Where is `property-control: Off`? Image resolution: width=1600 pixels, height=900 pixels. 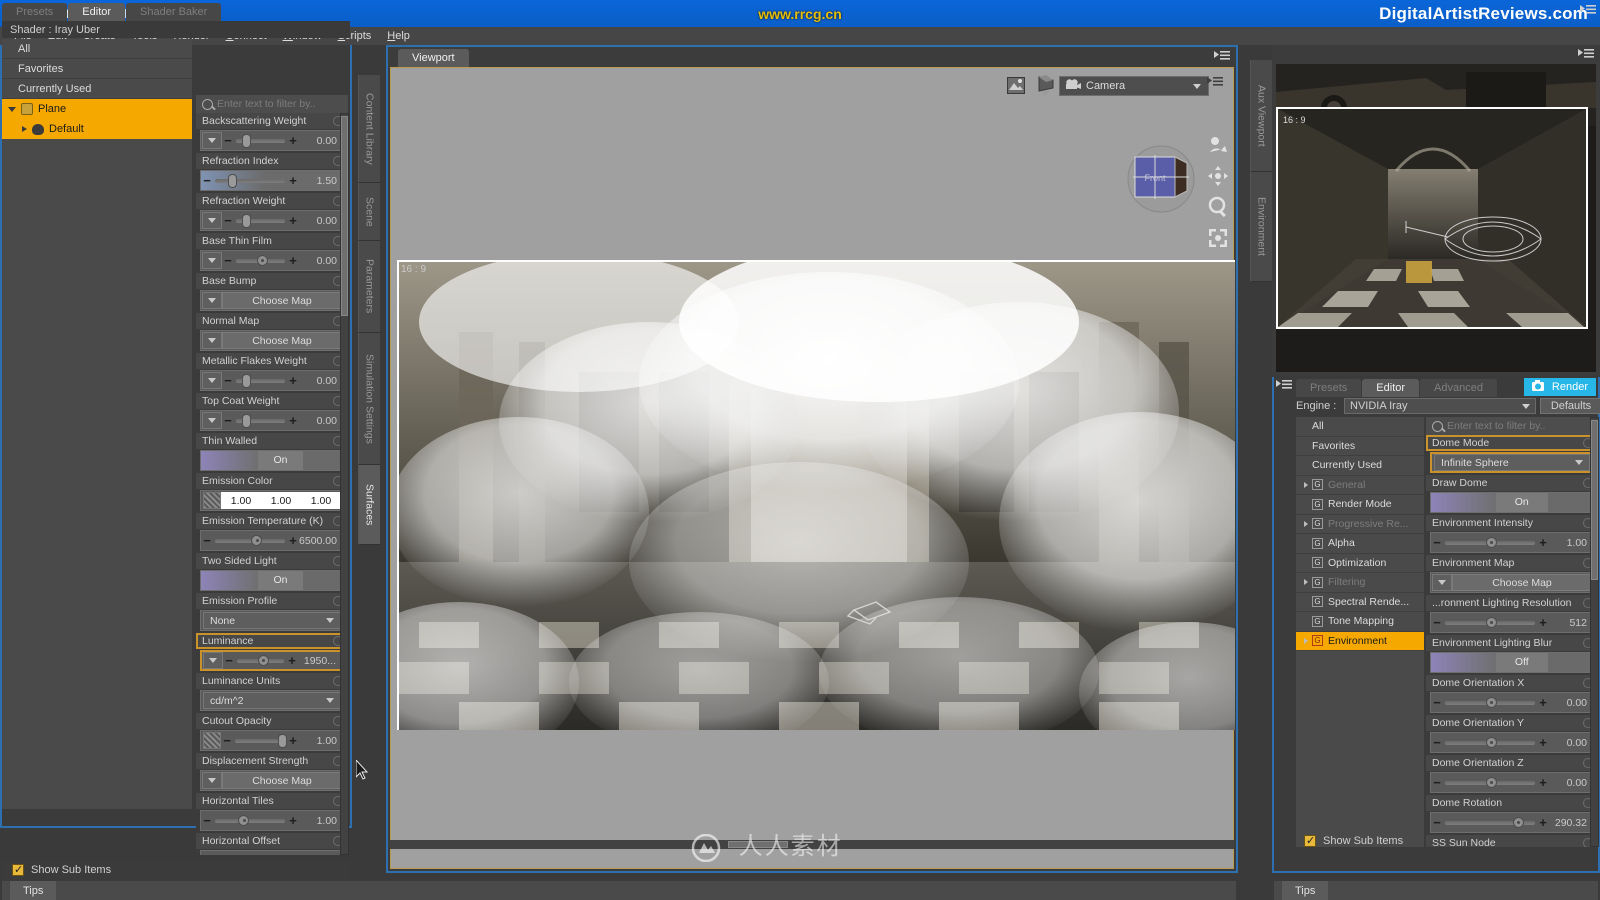 property-control: Off is located at coordinates (1512, 662).